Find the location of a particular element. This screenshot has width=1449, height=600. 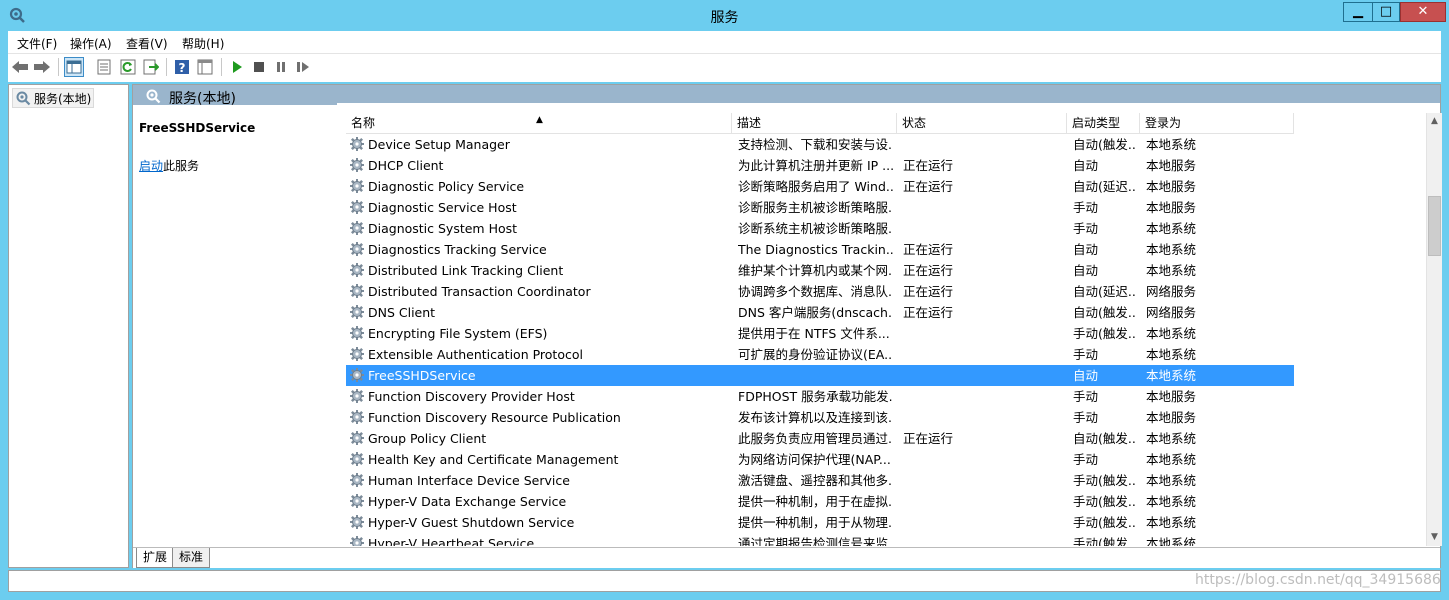

back-icon is located at coordinates (20, 67).